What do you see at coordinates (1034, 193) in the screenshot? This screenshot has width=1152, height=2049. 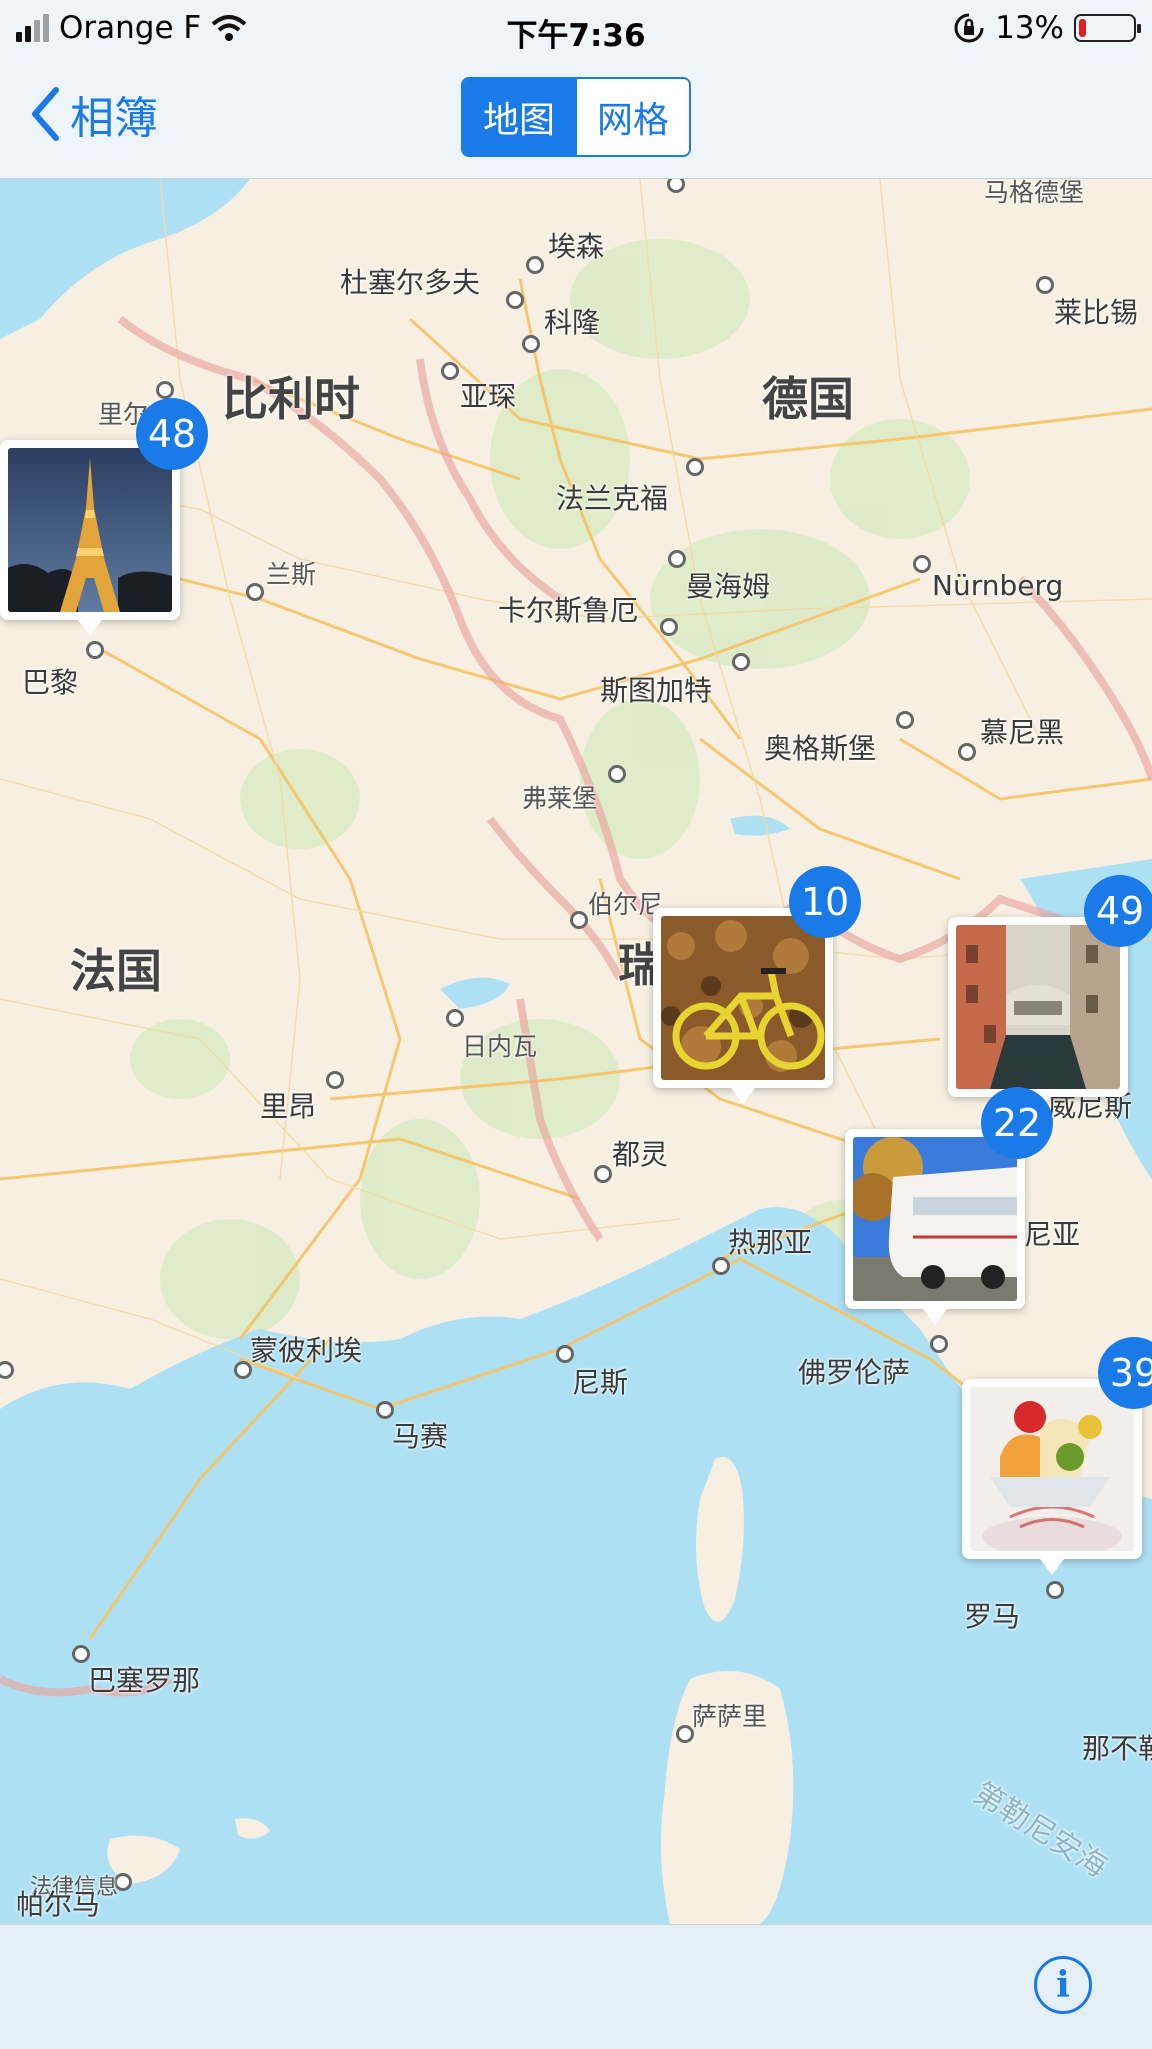 I see `city-label: 马格德堡` at bounding box center [1034, 193].